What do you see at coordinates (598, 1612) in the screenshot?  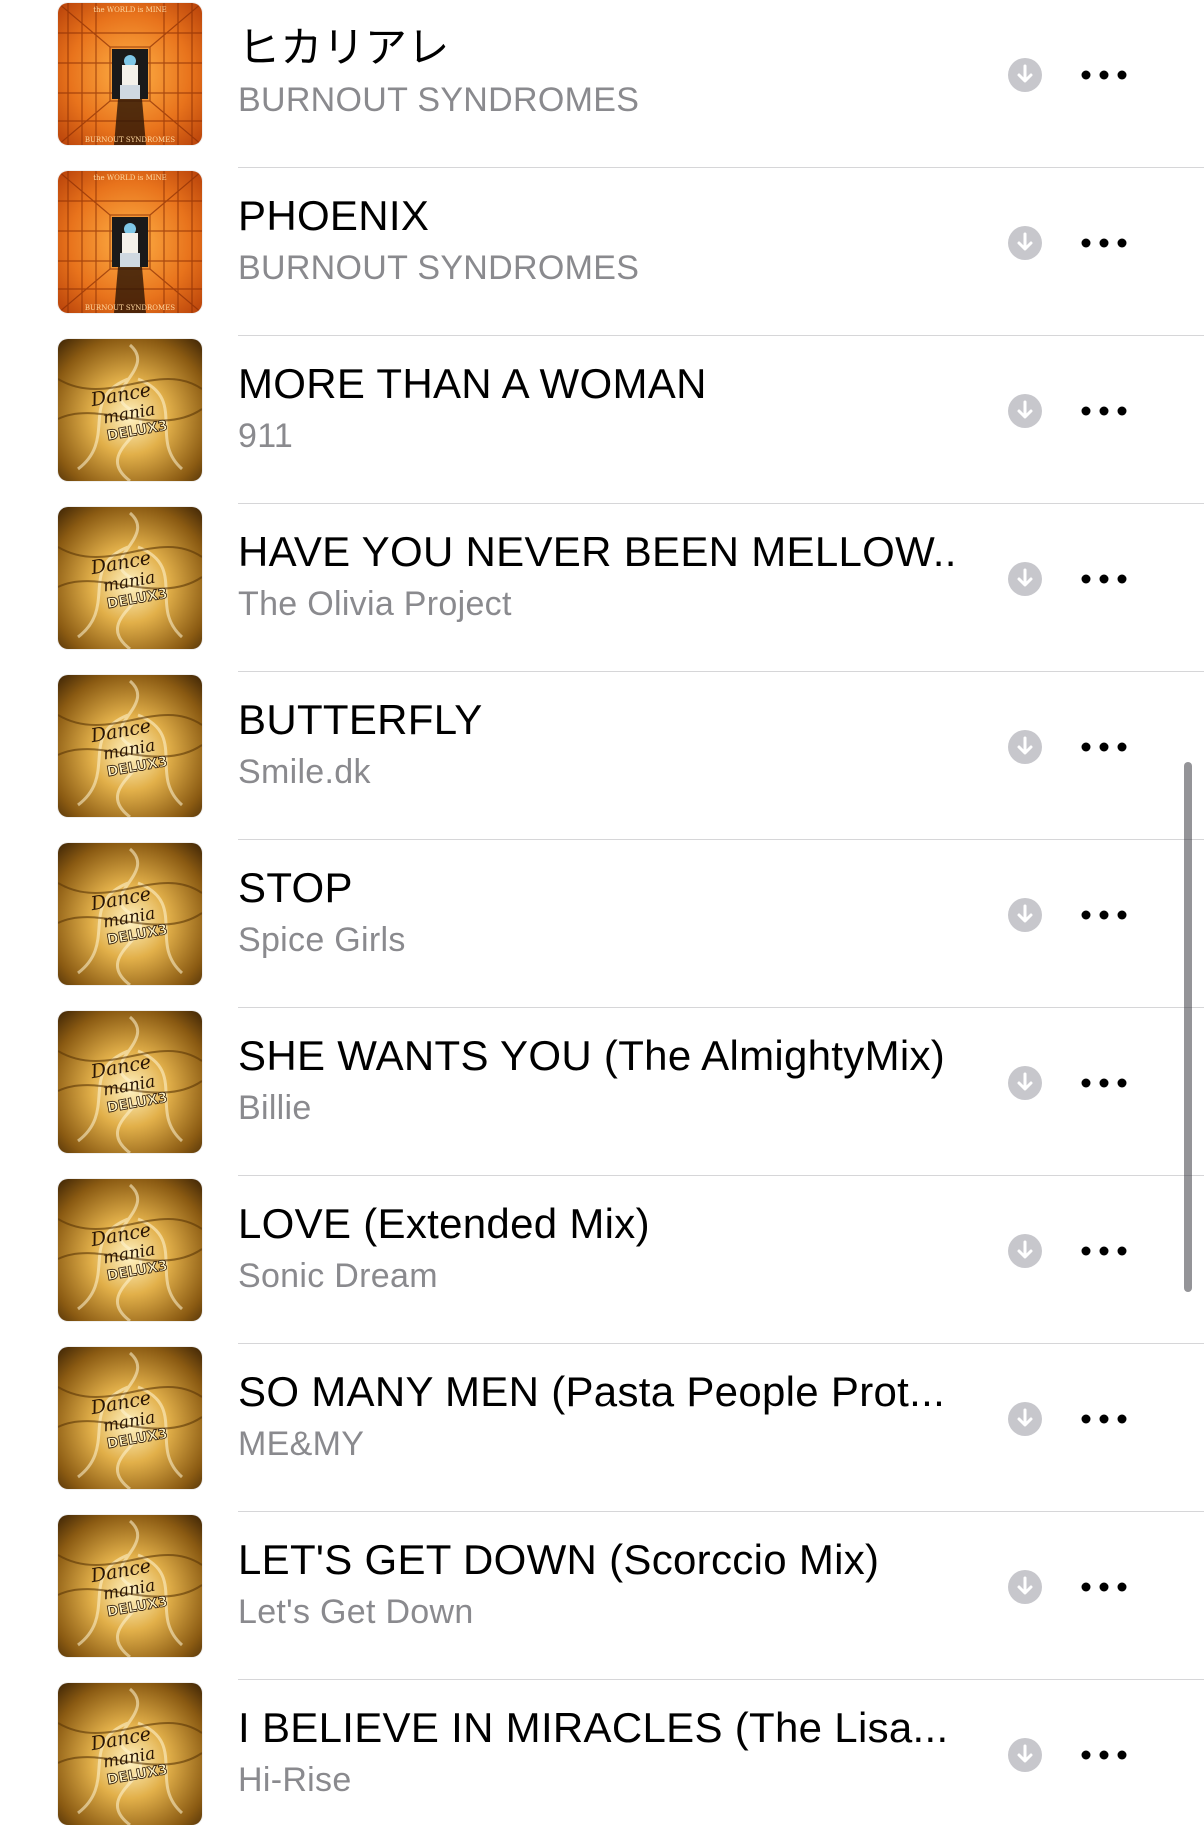 I see `song-artist: Let's Get Down` at bounding box center [598, 1612].